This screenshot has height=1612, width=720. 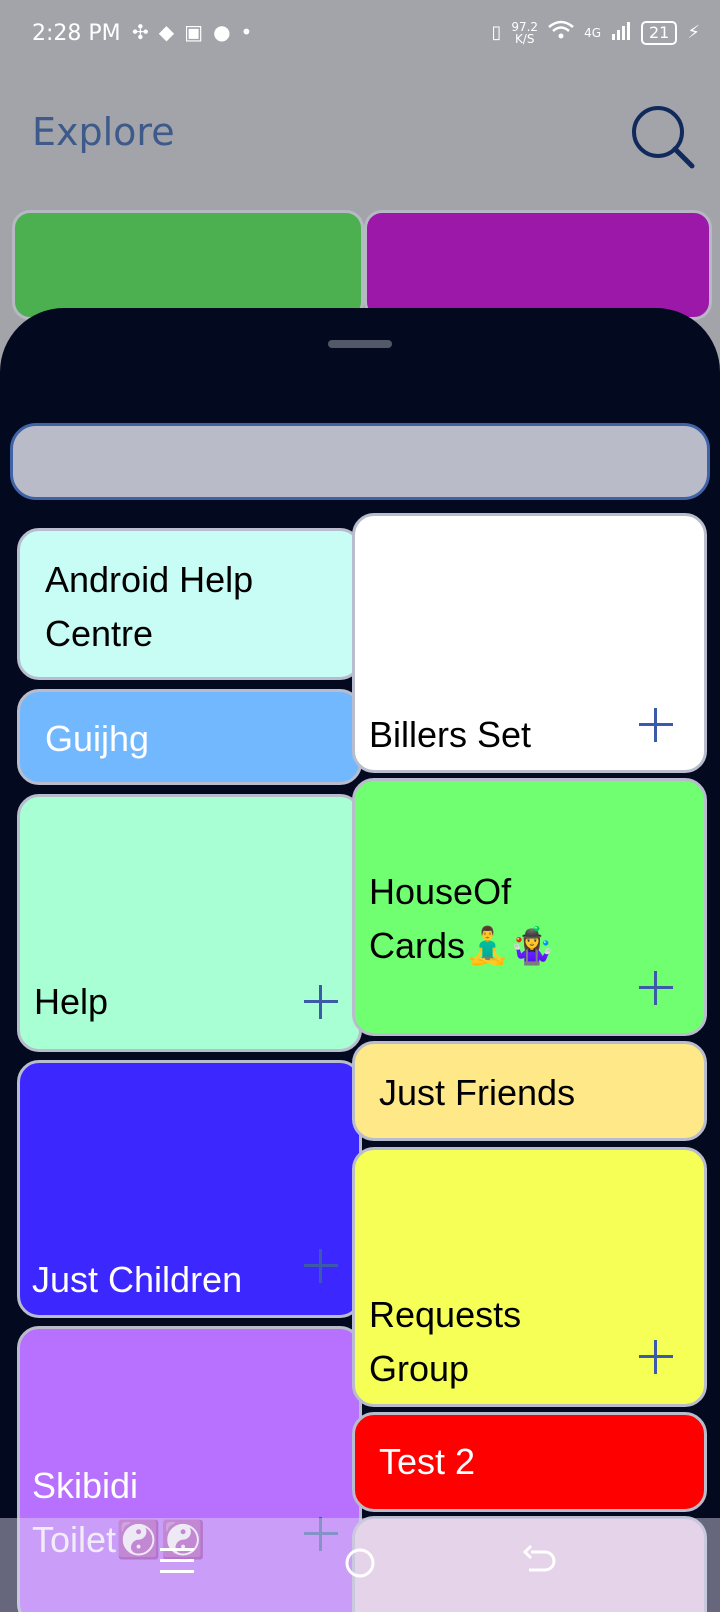 What do you see at coordinates (189, 737) in the screenshot?
I see `group-card-guijhg: Guijhg` at bounding box center [189, 737].